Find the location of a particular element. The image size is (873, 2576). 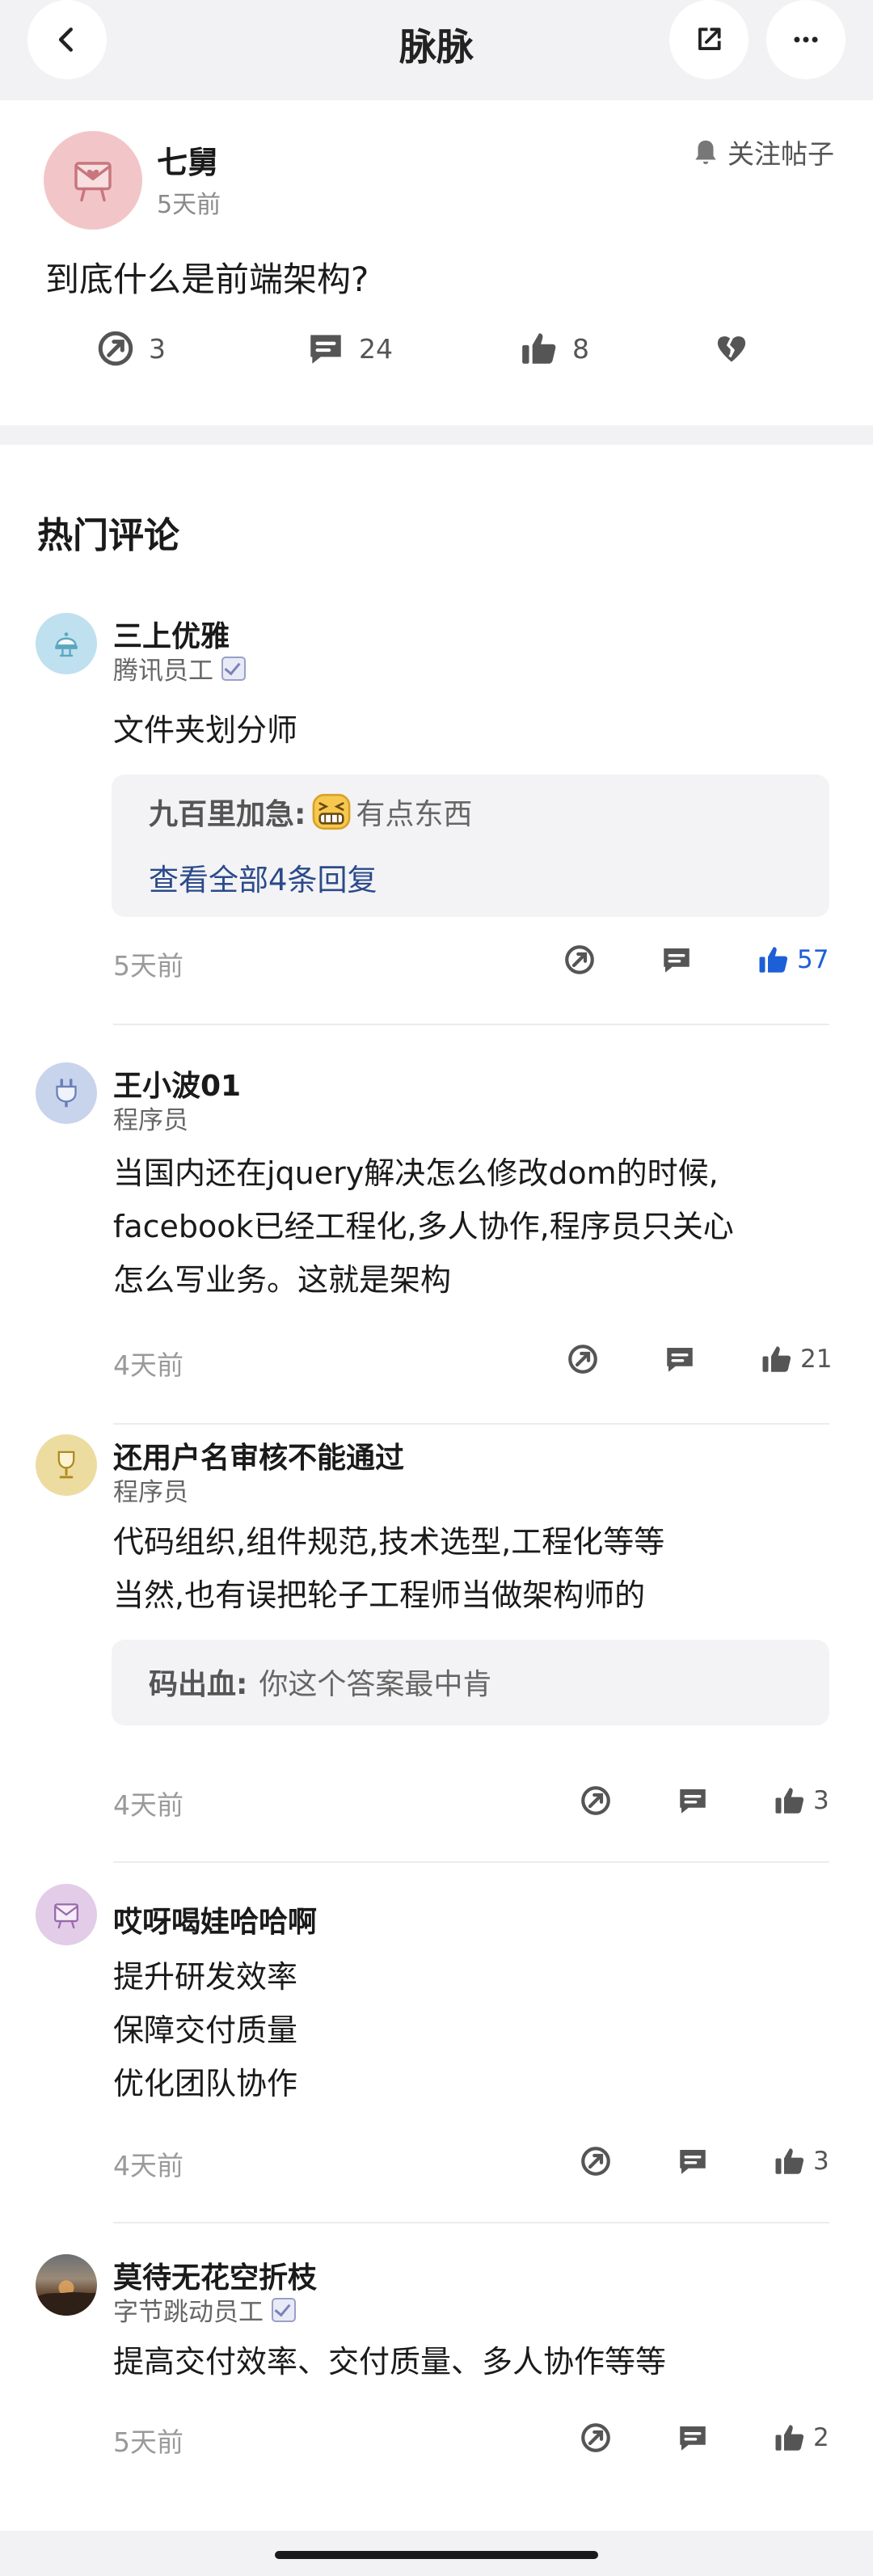

reply-text: 你这个答案最中肯 is located at coordinates (375, 1684).